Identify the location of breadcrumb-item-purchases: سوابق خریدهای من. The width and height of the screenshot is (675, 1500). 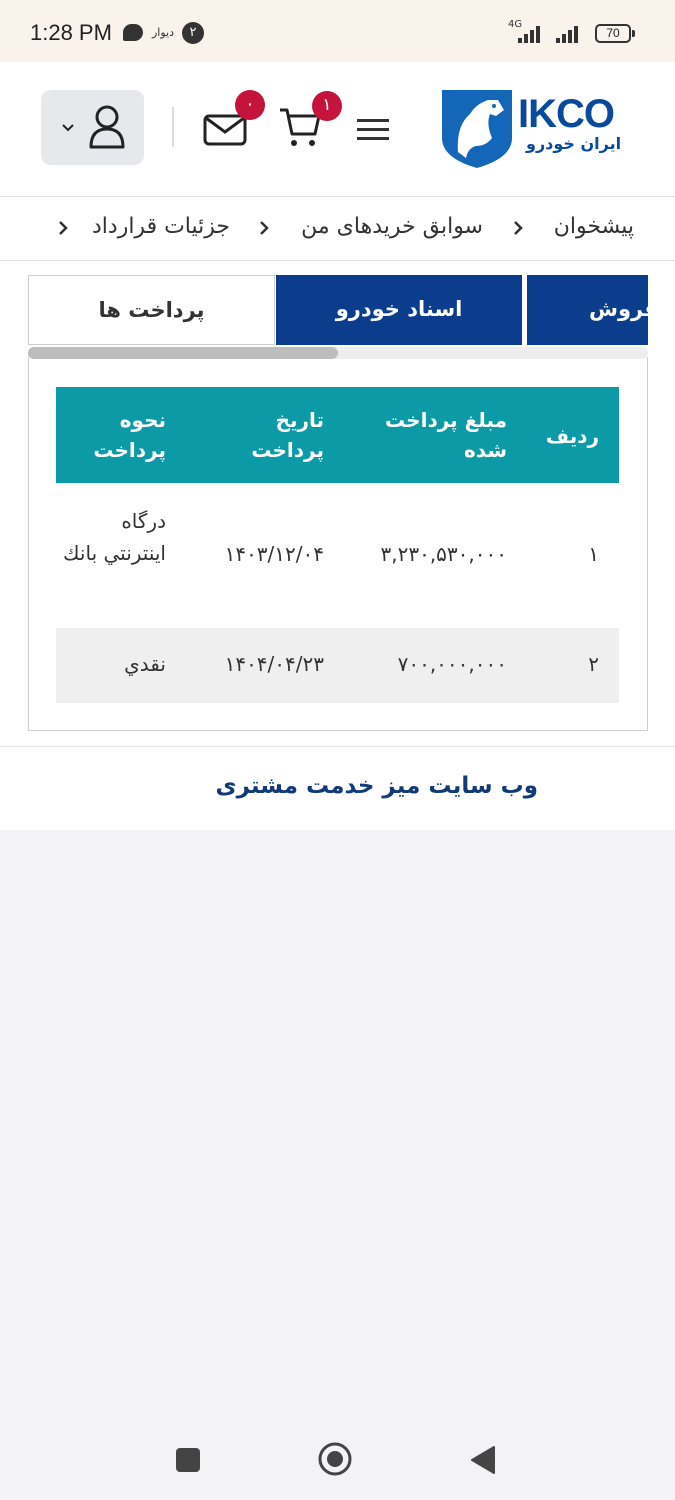
(392, 226).